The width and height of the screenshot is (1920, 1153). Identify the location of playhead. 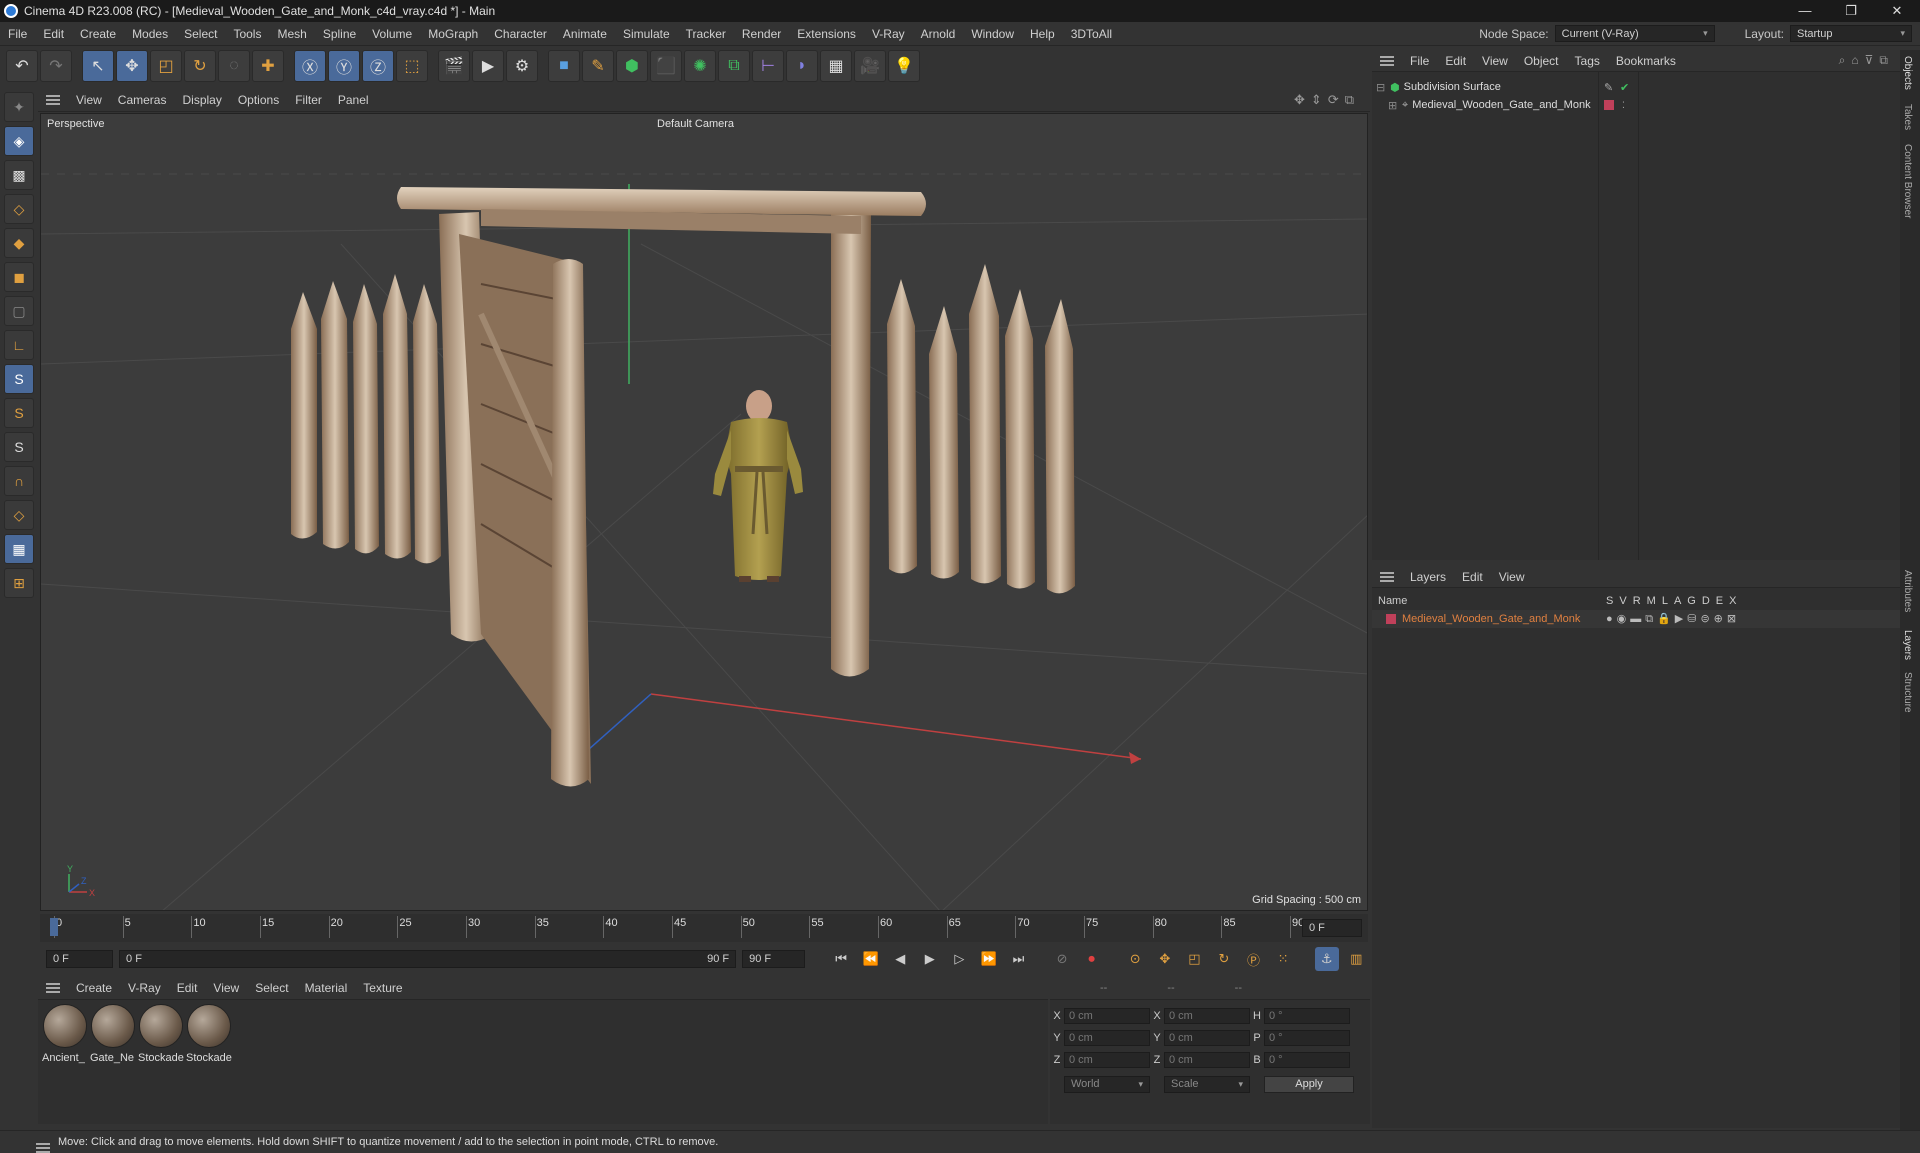
(54, 927).